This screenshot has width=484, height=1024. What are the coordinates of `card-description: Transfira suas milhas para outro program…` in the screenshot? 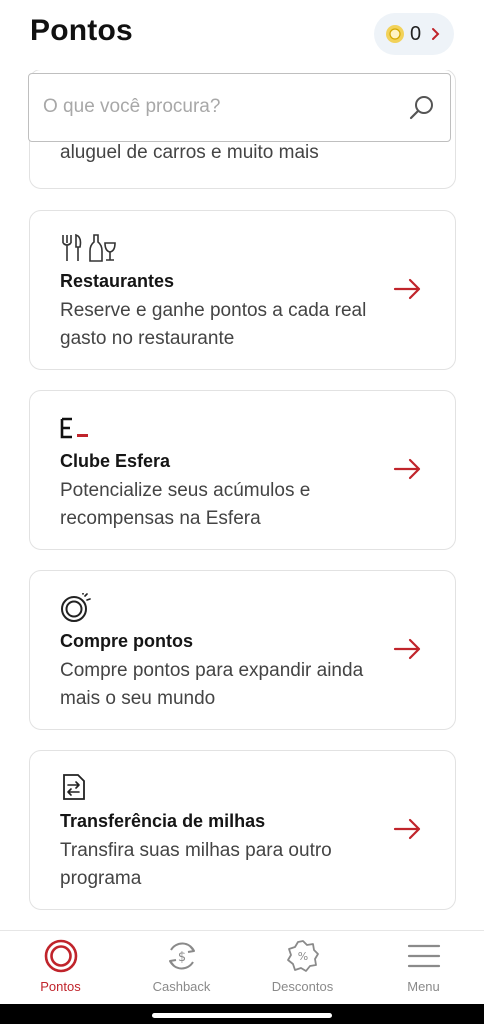 It's located at (196, 864).